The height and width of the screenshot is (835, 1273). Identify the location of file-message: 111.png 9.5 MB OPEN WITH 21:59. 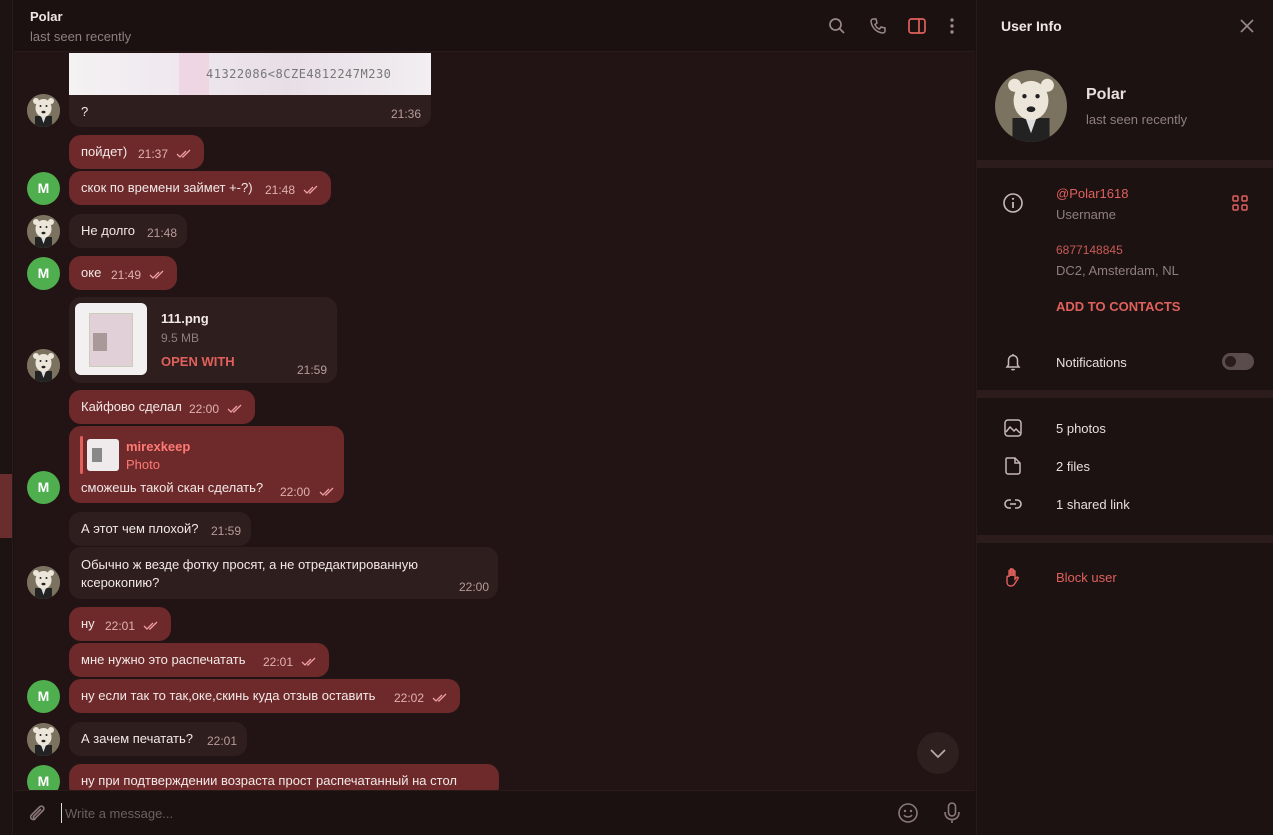
(203, 340).